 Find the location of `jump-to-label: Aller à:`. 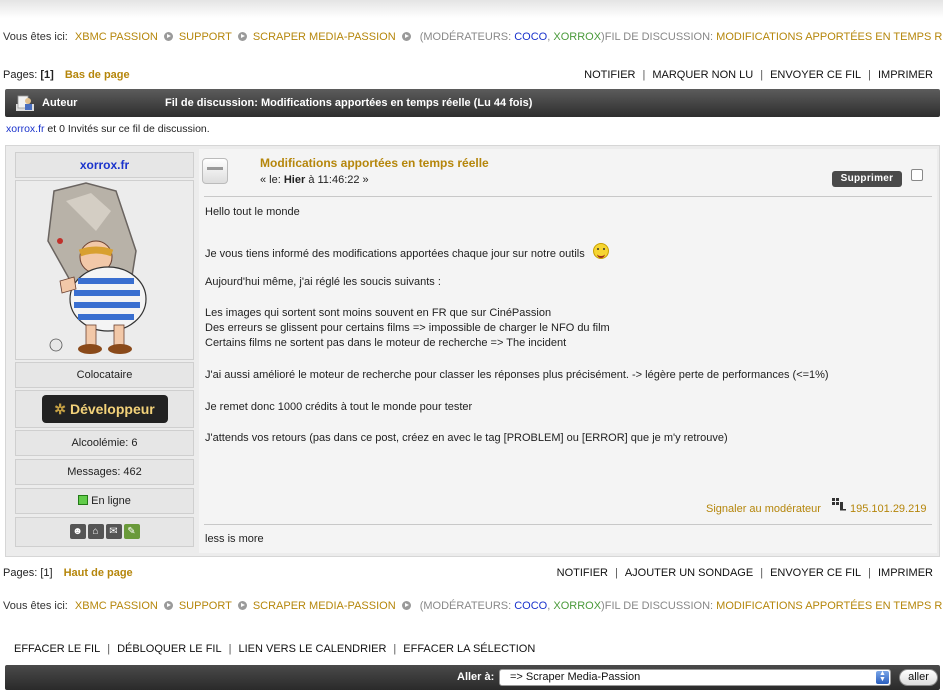

jump-to-label: Aller à: is located at coordinates (476, 677).